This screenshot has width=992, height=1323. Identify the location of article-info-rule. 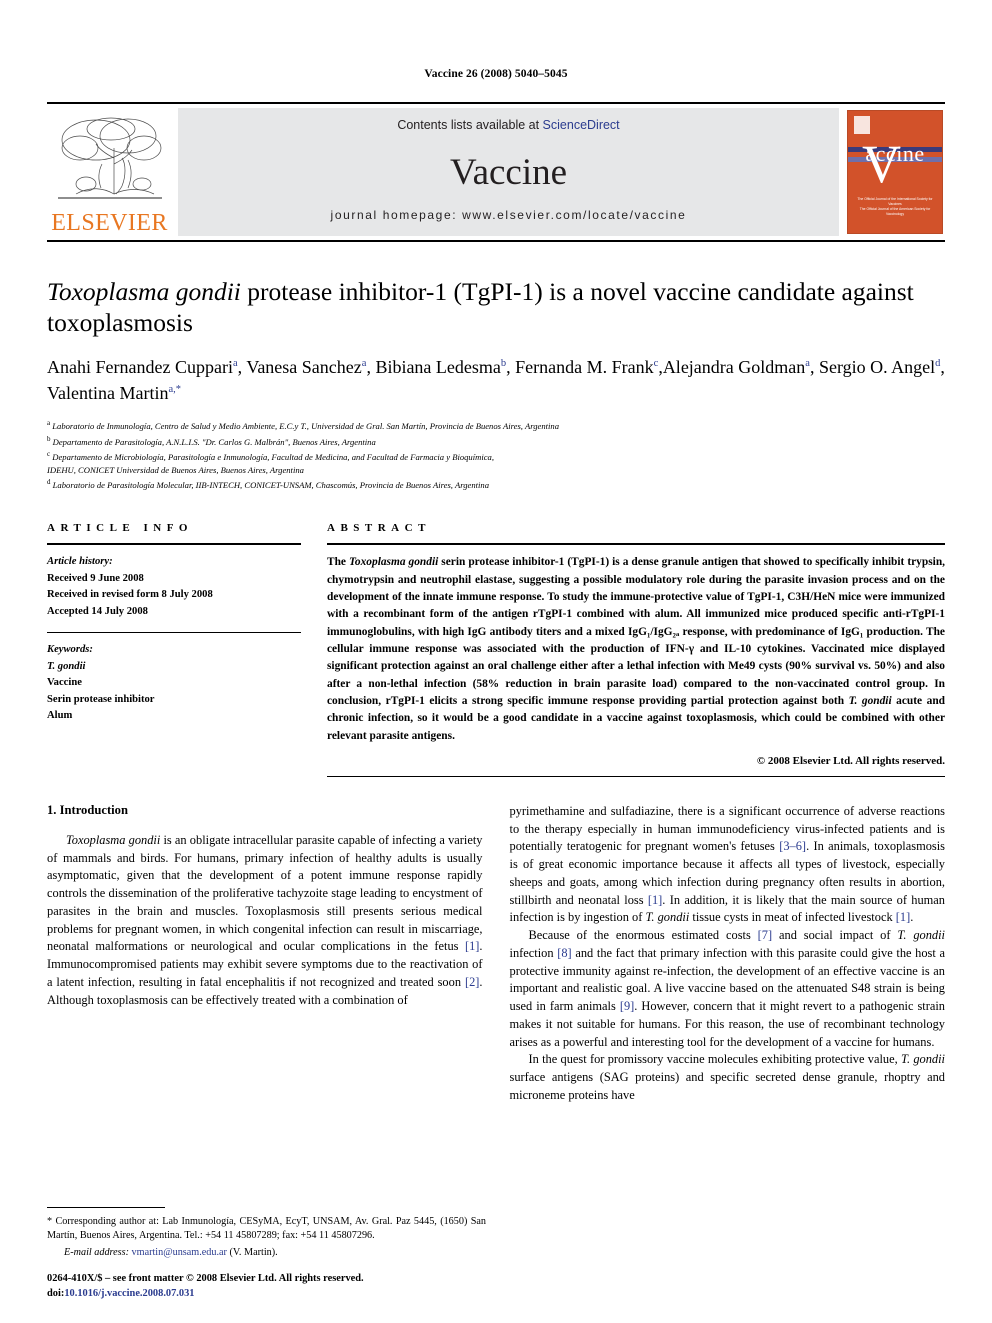
(174, 544).